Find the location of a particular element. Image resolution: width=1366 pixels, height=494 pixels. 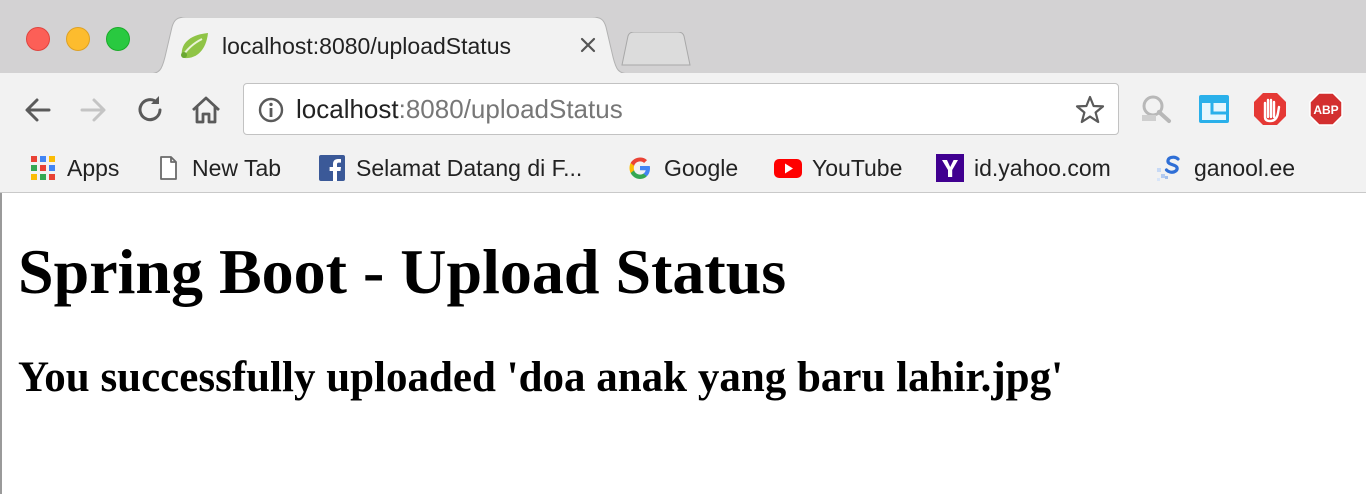

adblock-plus-icon: ABP is located at coordinates (1326, 109).